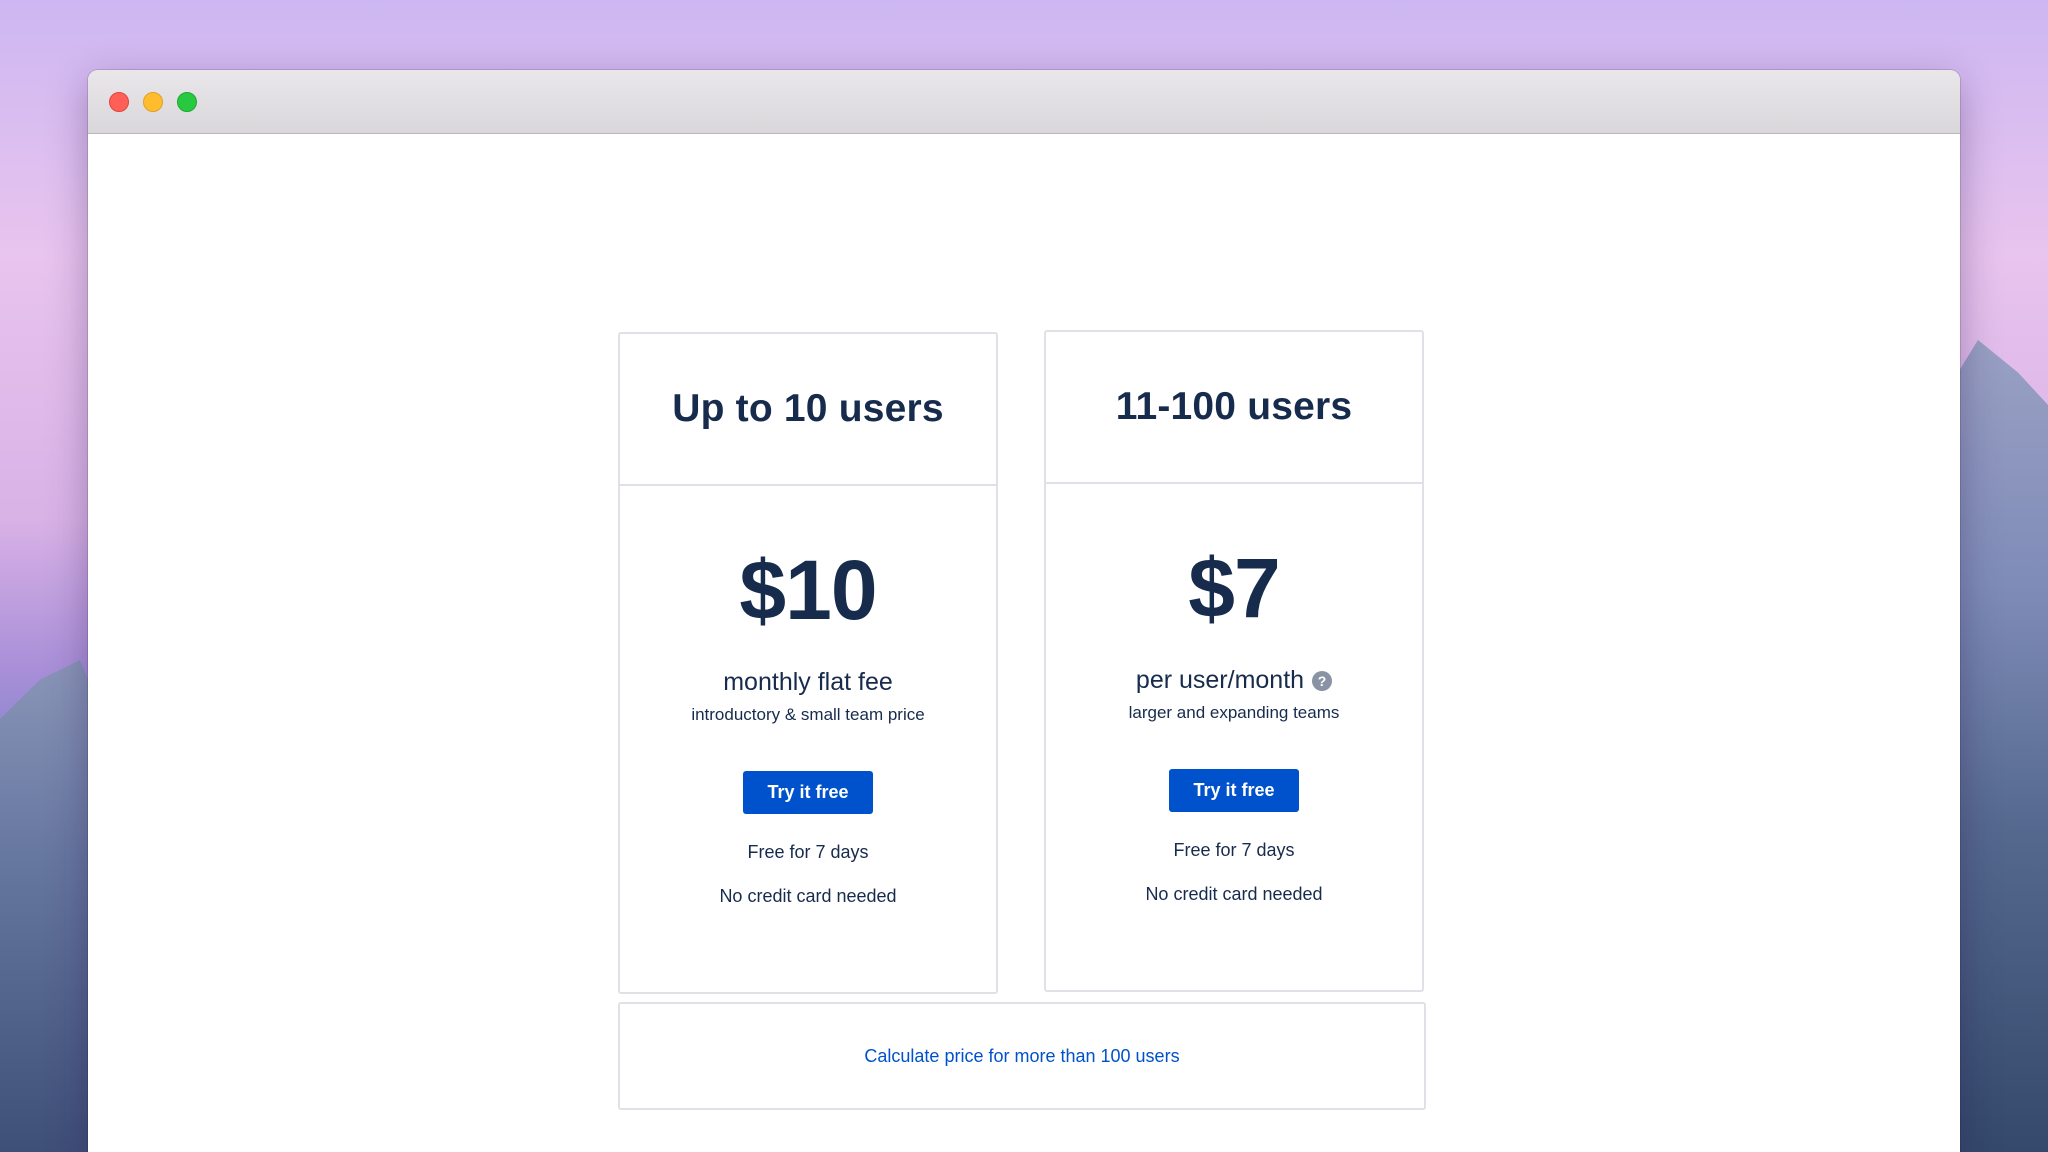 The image size is (2048, 1152). I want to click on background-mountain-left, so click(50, 906).